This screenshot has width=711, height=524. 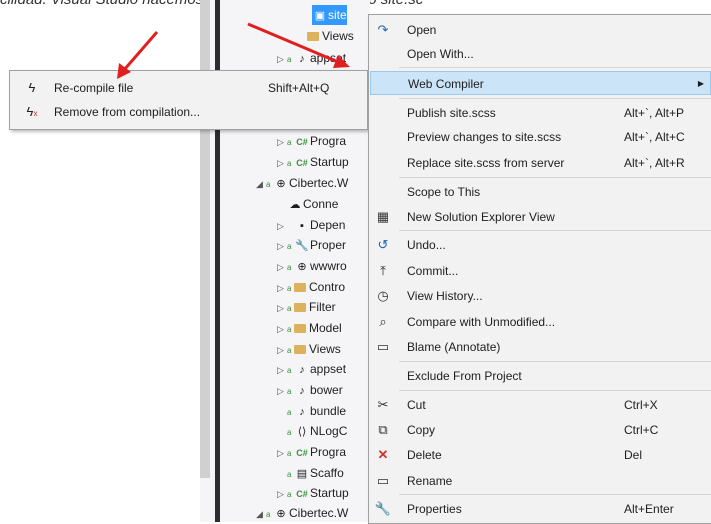 I want to click on scss-file-icon: ▣, so click(x=320, y=16).